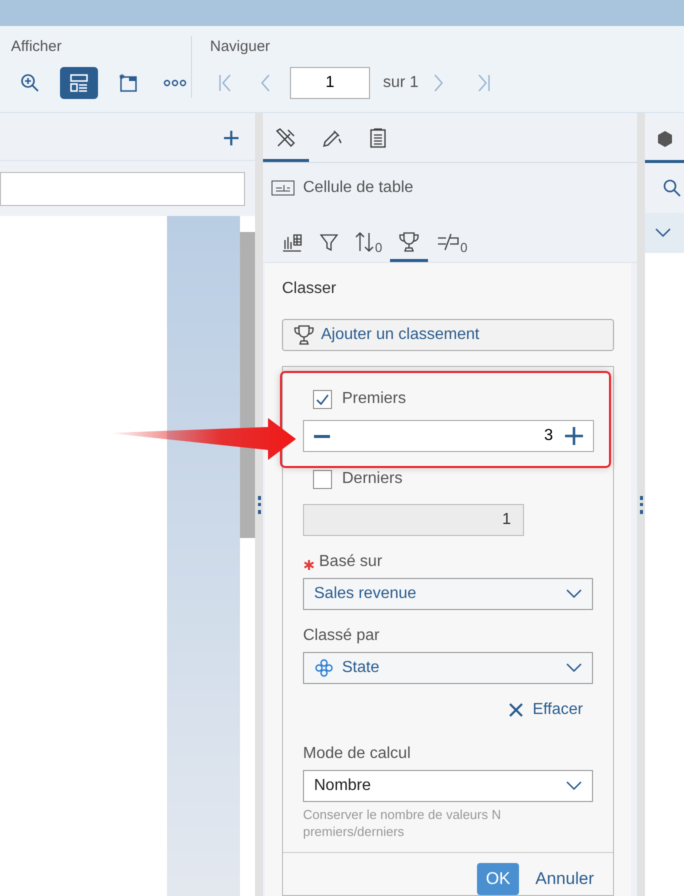 This screenshot has width=684, height=896. I want to click on section-title: Classer, so click(310, 289).